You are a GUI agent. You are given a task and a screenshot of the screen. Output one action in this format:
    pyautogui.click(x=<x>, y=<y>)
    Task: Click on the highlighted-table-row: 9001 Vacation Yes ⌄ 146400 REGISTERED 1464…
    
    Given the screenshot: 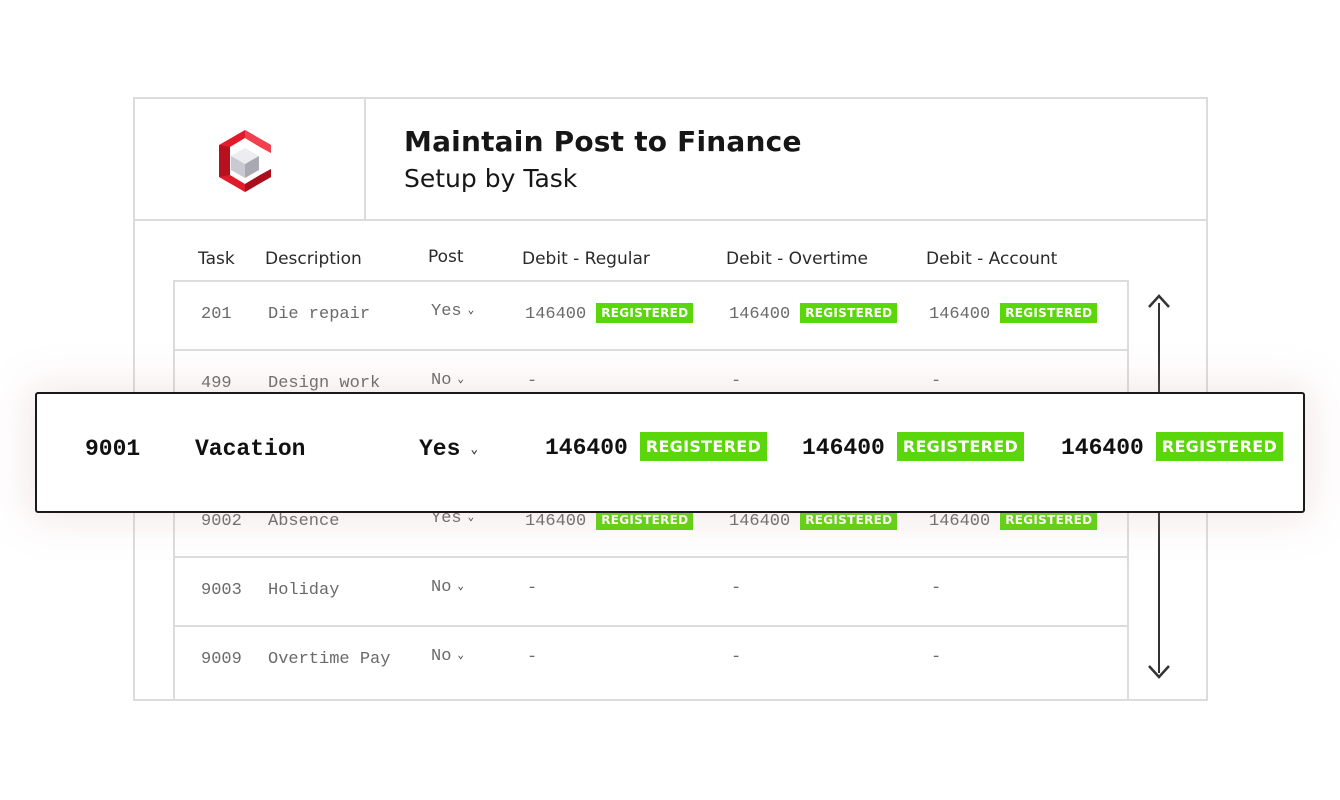 What is the action you would take?
    pyautogui.click(x=670, y=452)
    